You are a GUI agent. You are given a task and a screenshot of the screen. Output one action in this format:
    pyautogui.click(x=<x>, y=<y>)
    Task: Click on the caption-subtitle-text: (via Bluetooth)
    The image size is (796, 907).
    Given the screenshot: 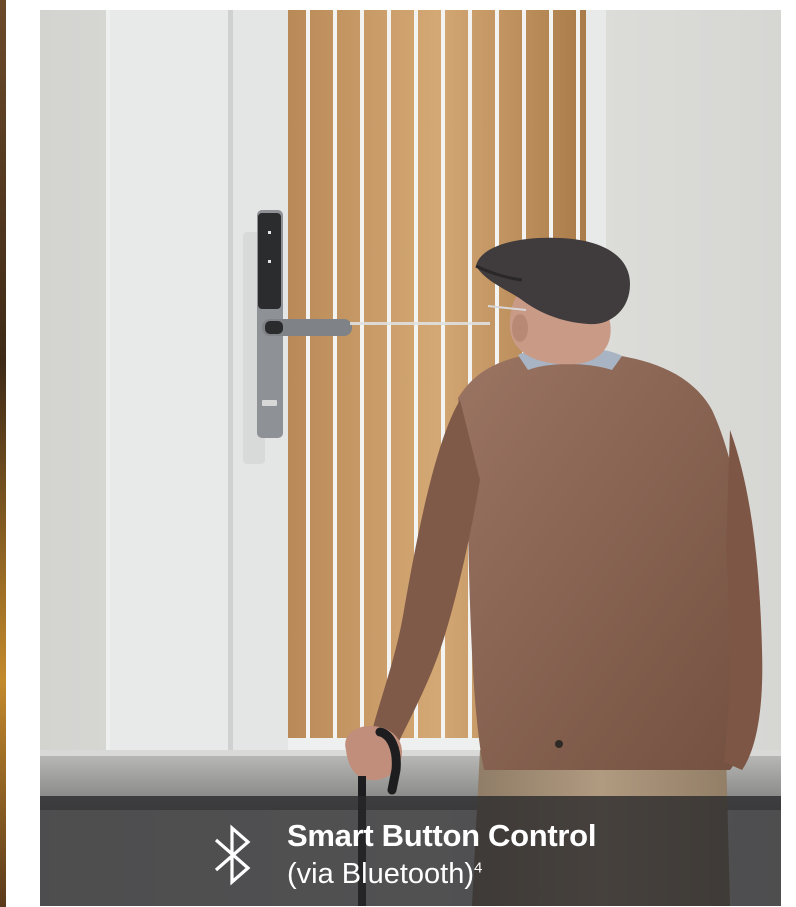 What is the action you would take?
    pyautogui.click(x=380, y=874)
    